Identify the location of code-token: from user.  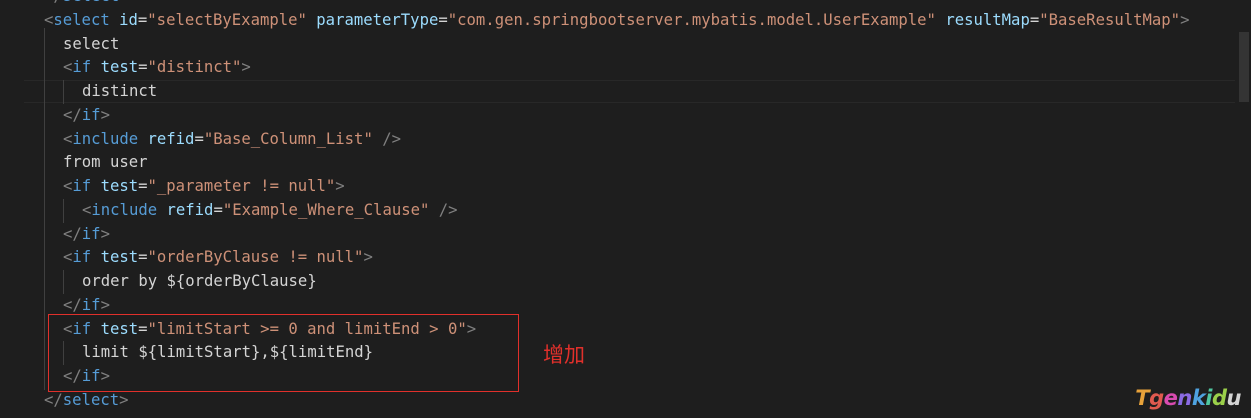
(105, 162).